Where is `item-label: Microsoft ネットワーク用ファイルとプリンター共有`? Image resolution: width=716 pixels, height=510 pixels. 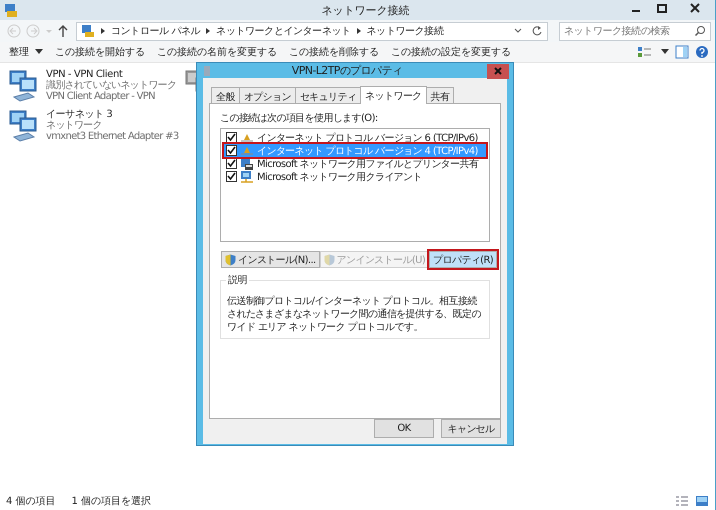
item-label: Microsoft ネットワーク用ファイルとプリンター共有 is located at coordinates (367, 164).